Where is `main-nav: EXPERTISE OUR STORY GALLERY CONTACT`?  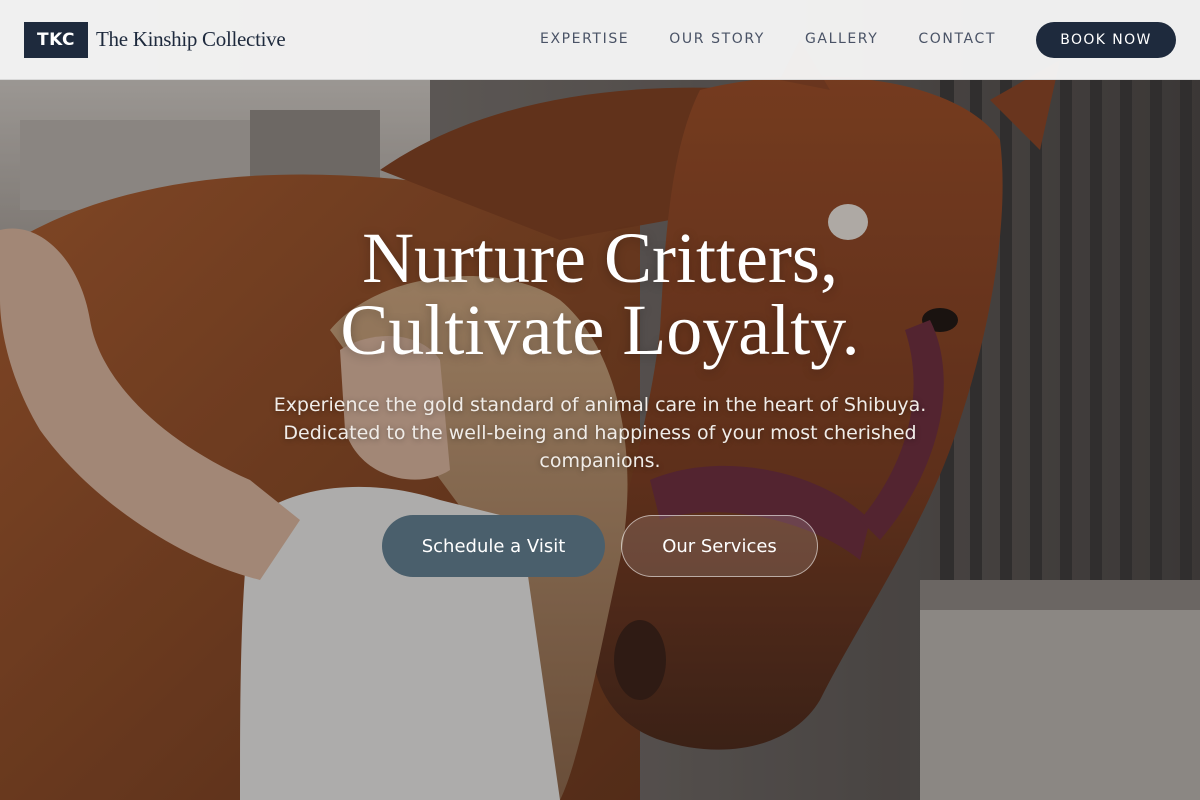
main-nav: EXPERTISE OUR STORY GALLERY CONTACT is located at coordinates (768, 39).